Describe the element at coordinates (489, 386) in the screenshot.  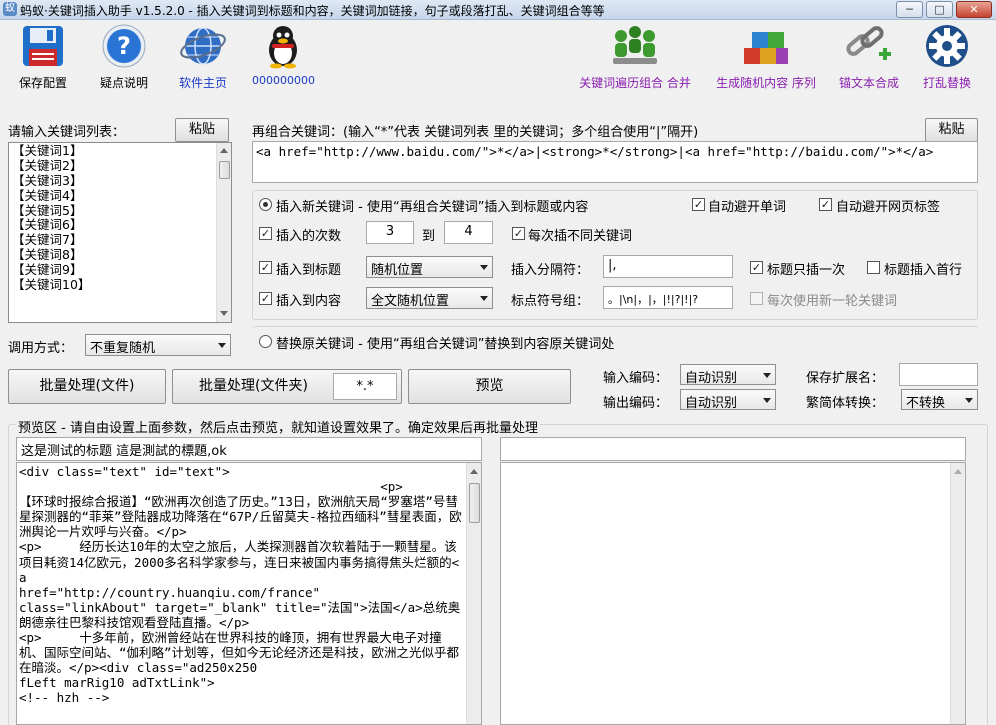
I see `preview-button: 预览` at that location.